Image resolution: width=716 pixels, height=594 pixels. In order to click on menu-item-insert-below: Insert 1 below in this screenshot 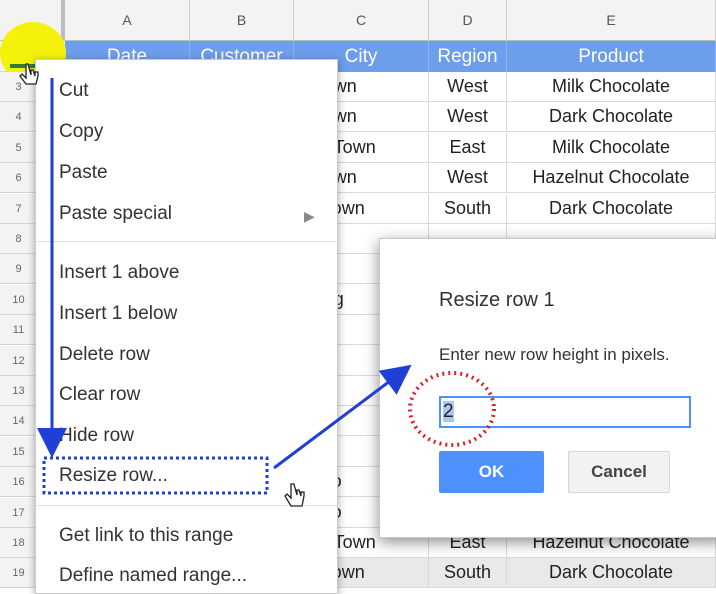, I will do `click(118, 314)`.